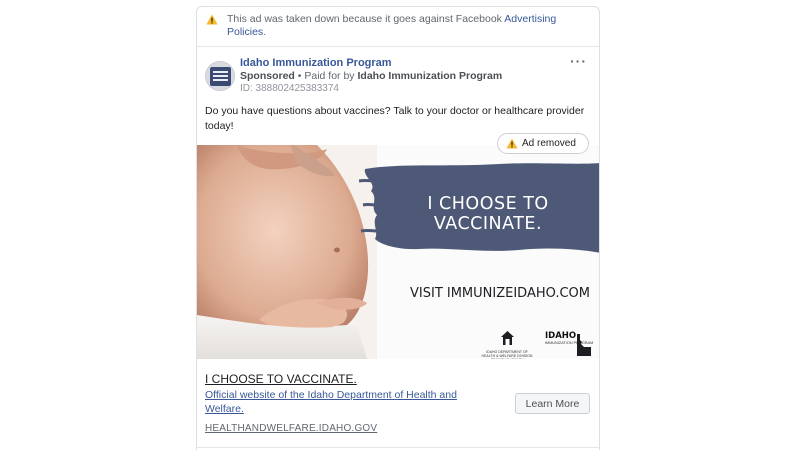 The height and width of the screenshot is (450, 800). I want to click on paid-for-by-link: Idaho Immunization Program, so click(429, 76).